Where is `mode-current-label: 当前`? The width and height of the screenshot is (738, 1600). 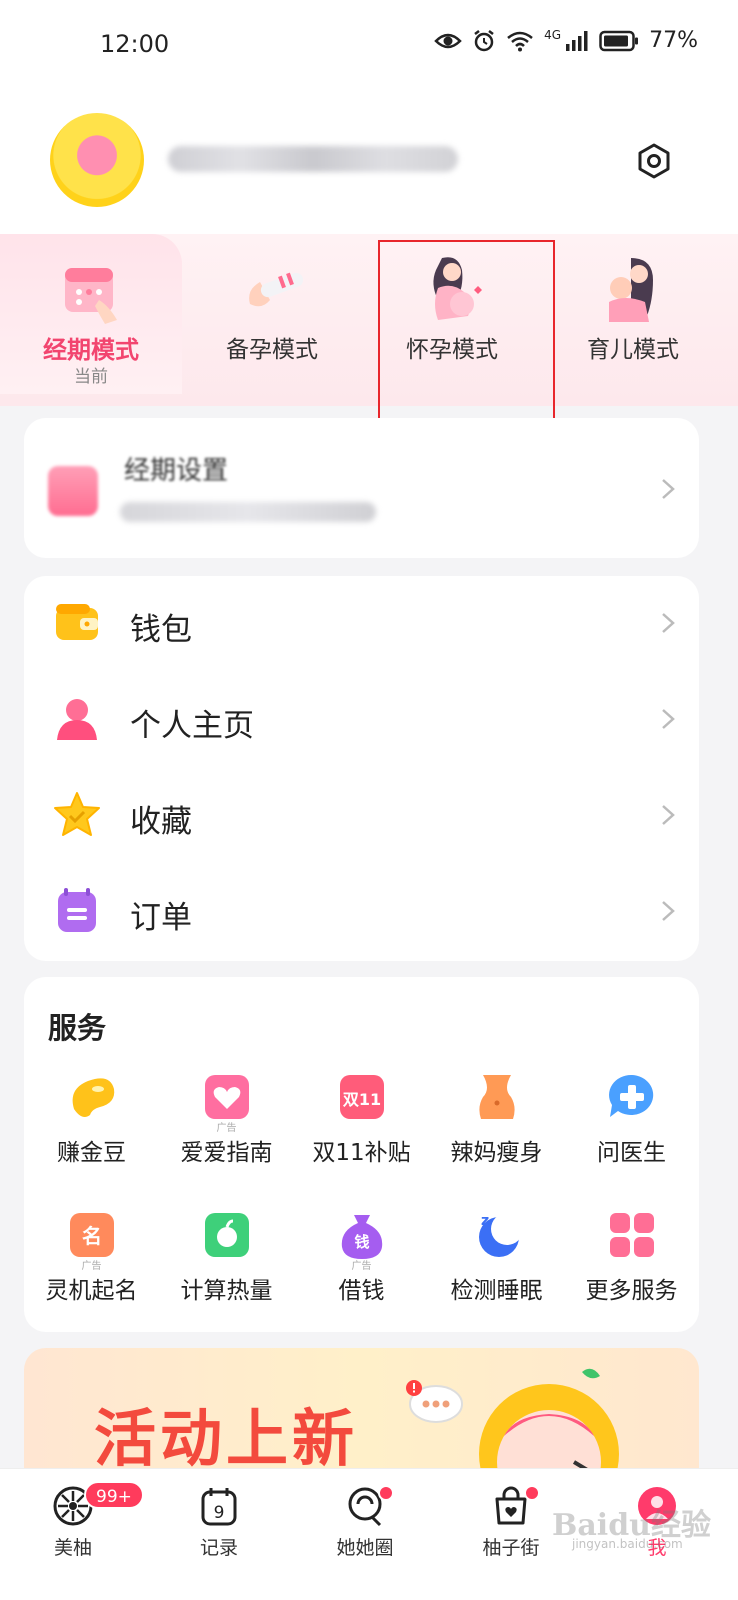
mode-current-label: 当前 is located at coordinates (91, 377).